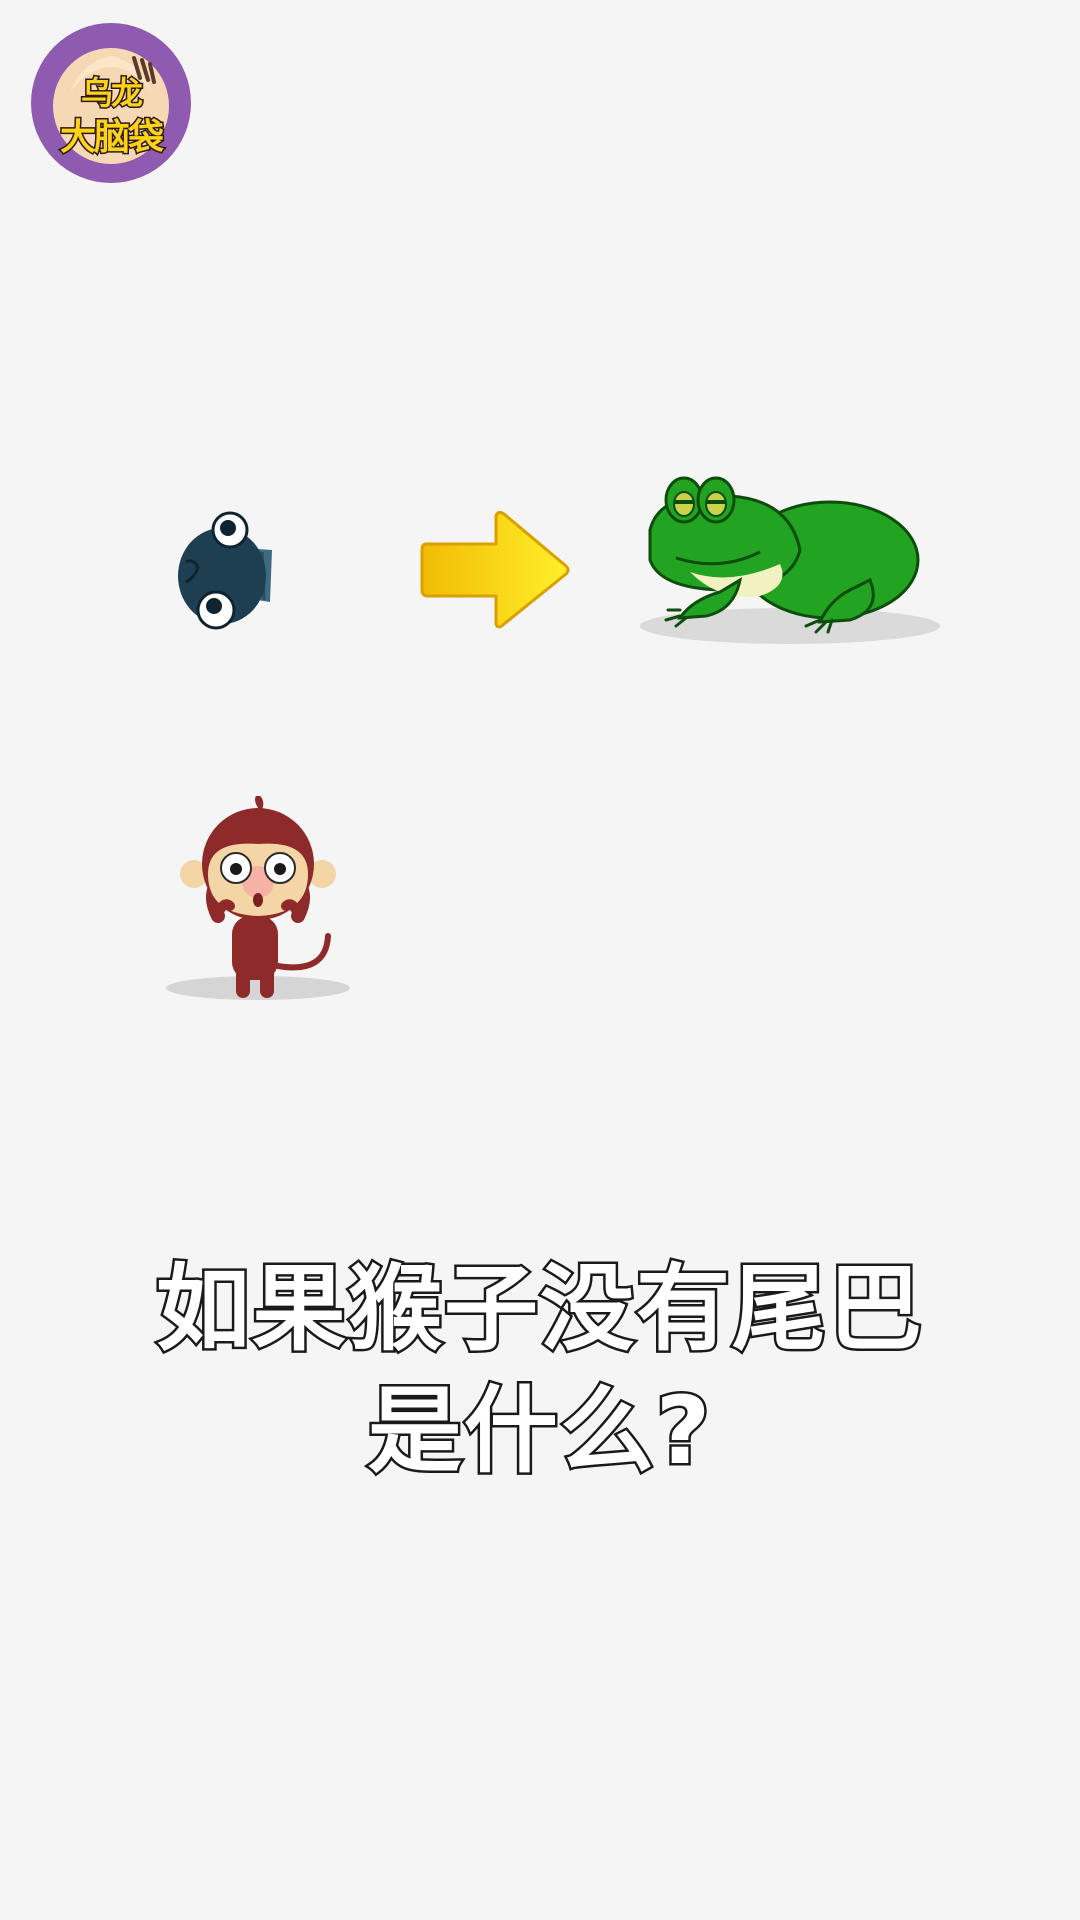 Image resolution: width=1080 pixels, height=1920 pixels. What do you see at coordinates (538, 1310) in the screenshot?
I see `question-text-line1: 如果猴子没有尾巴` at bounding box center [538, 1310].